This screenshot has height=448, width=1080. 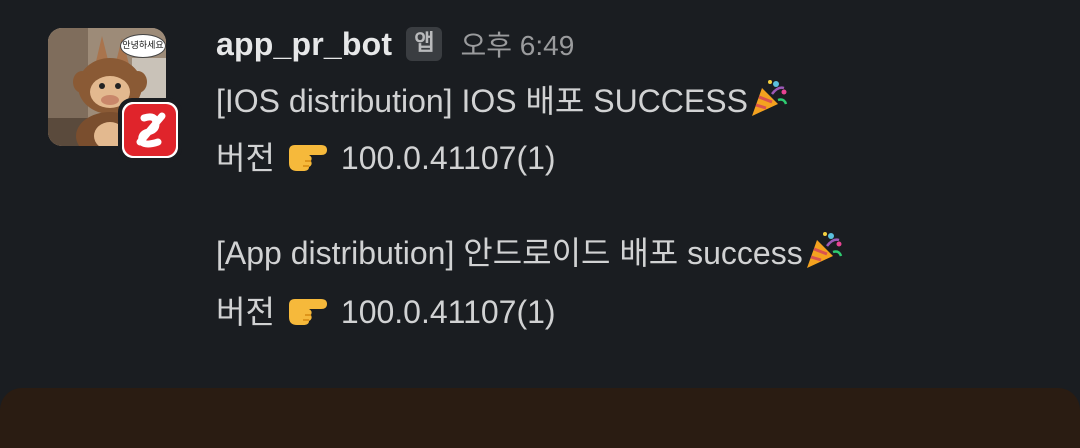 I want to click on app-distribution-text: [App distribution] 안드로이드 배포 success, so click(x=509, y=252).